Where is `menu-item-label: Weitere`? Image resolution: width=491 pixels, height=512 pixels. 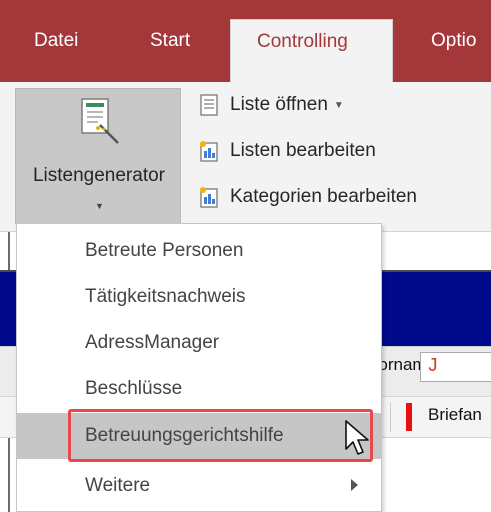 menu-item-label: Weitere is located at coordinates (118, 485).